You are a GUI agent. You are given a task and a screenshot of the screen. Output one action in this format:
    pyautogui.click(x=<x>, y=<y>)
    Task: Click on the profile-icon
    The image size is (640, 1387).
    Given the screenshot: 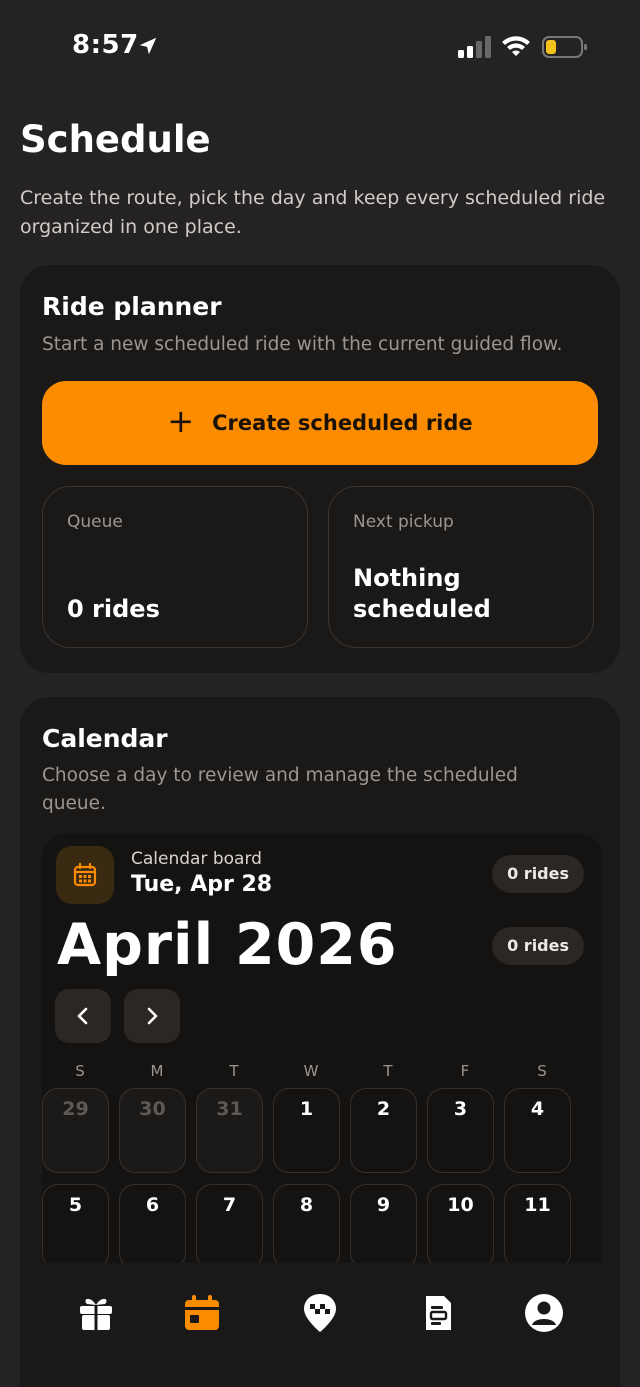 What is the action you would take?
    pyautogui.click(x=544, y=1313)
    